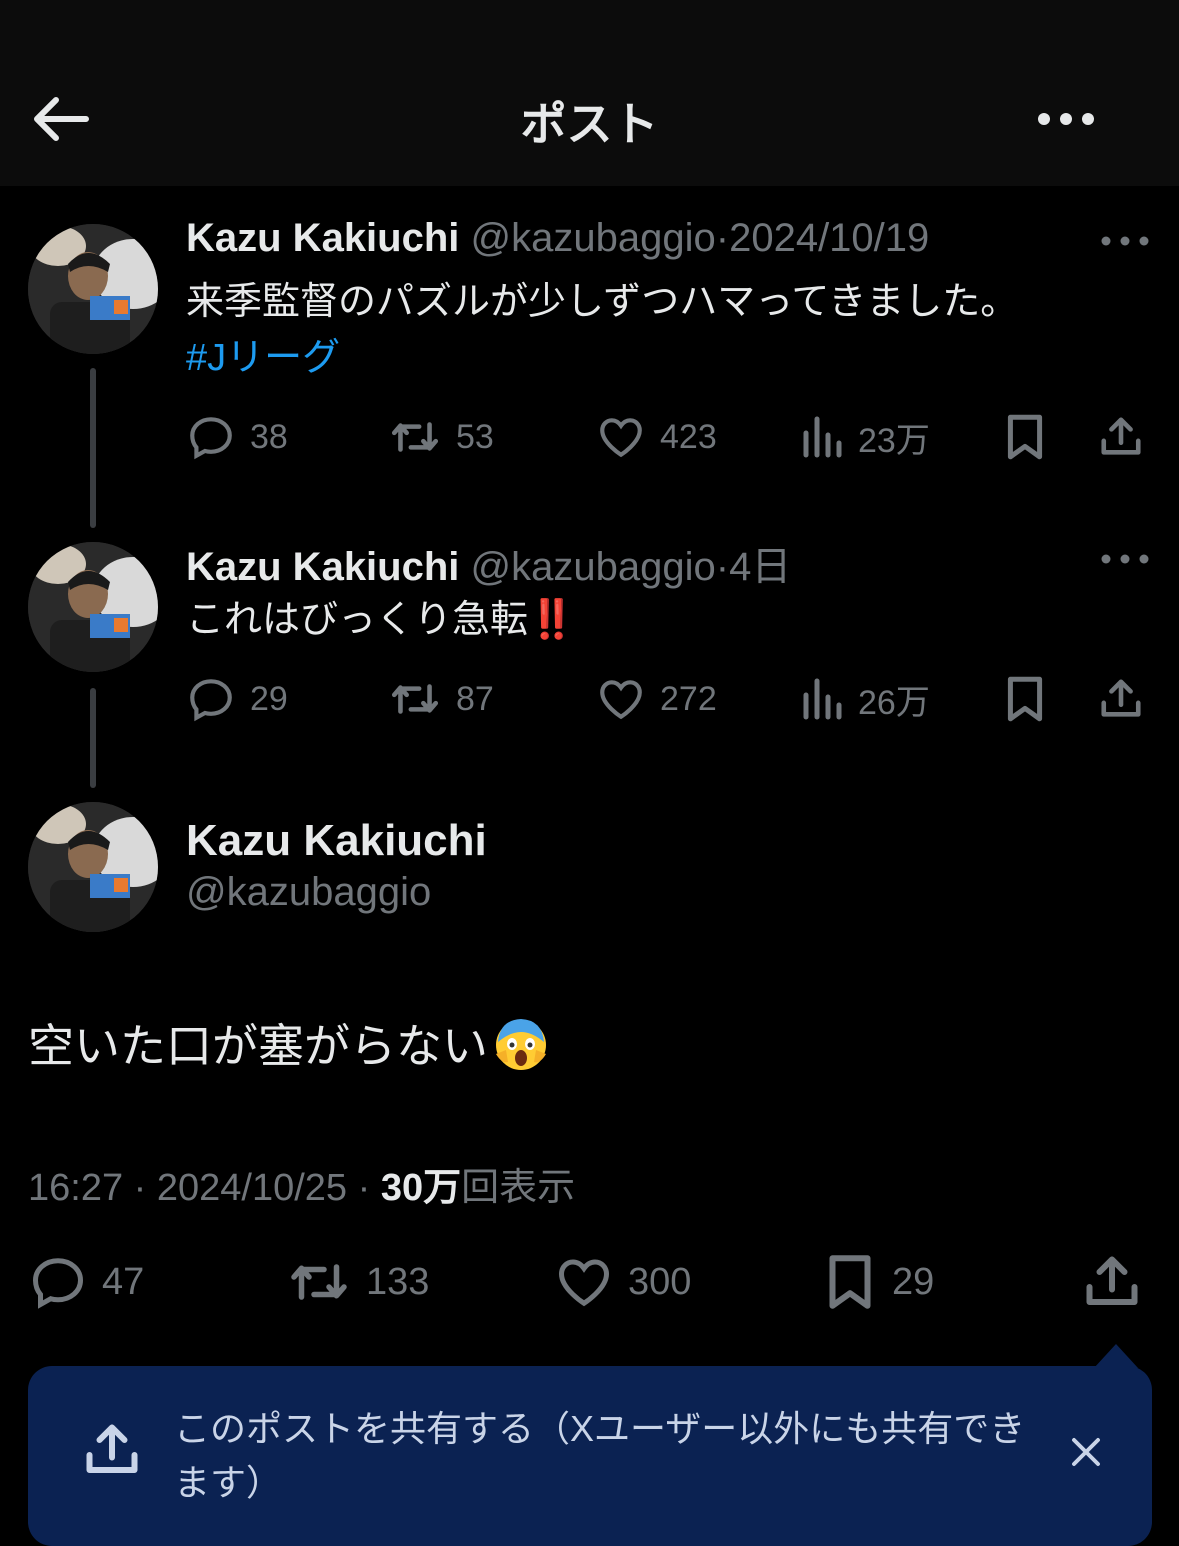  What do you see at coordinates (237, 699) in the screenshot?
I see `reply-button: 29` at bounding box center [237, 699].